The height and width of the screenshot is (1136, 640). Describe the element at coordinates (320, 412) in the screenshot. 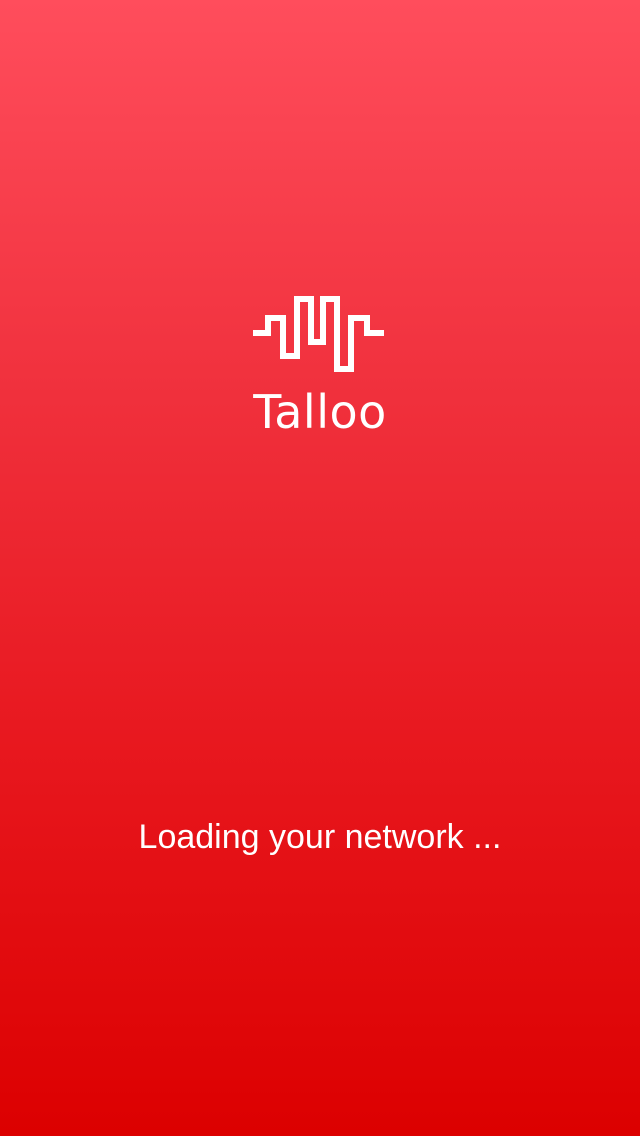

I see `brand-name: Talloo` at that location.